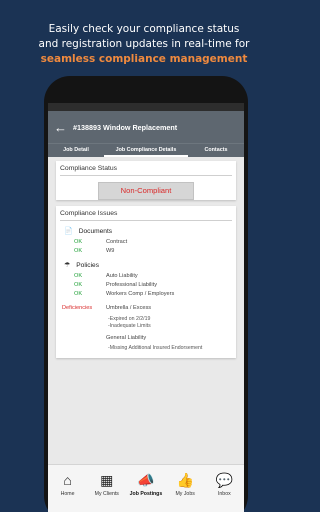 This screenshot has height=512, width=320. I want to click on status-spacer, so click(81, 338).